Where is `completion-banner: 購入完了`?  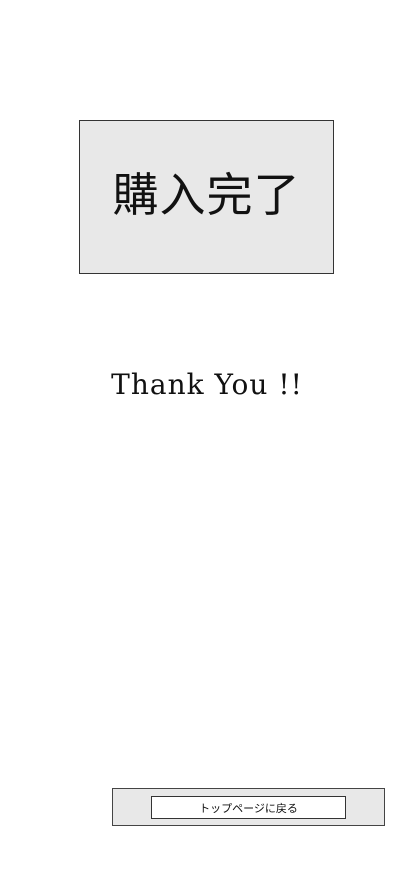 completion-banner: 購入完了 is located at coordinates (206, 197).